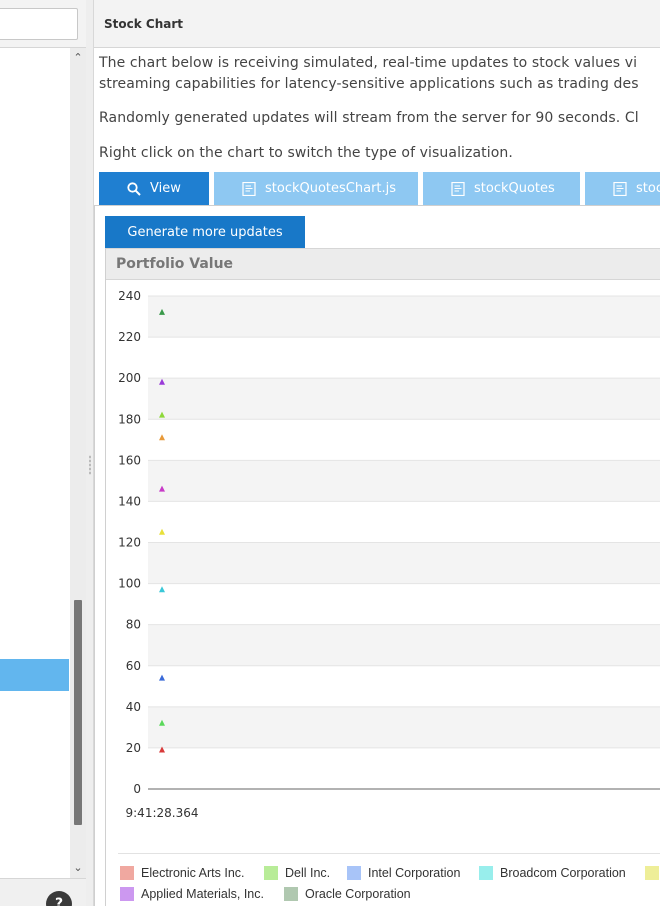 The width and height of the screenshot is (660, 906). I want to click on left-panel: ⌃ ⌄ ?, so click(43, 453).